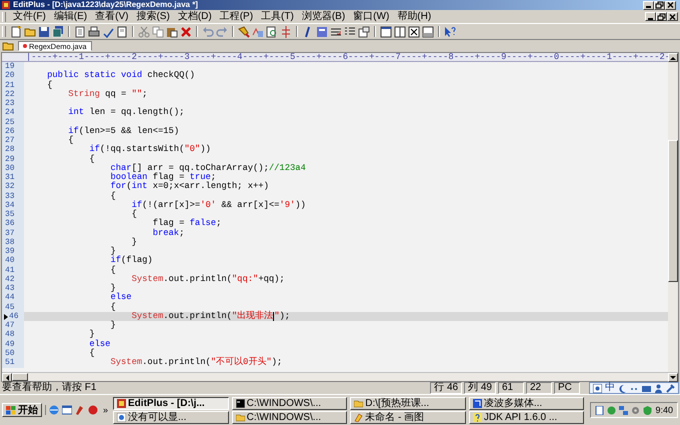  I want to click on menu-item: 文件(F), so click(29, 16).